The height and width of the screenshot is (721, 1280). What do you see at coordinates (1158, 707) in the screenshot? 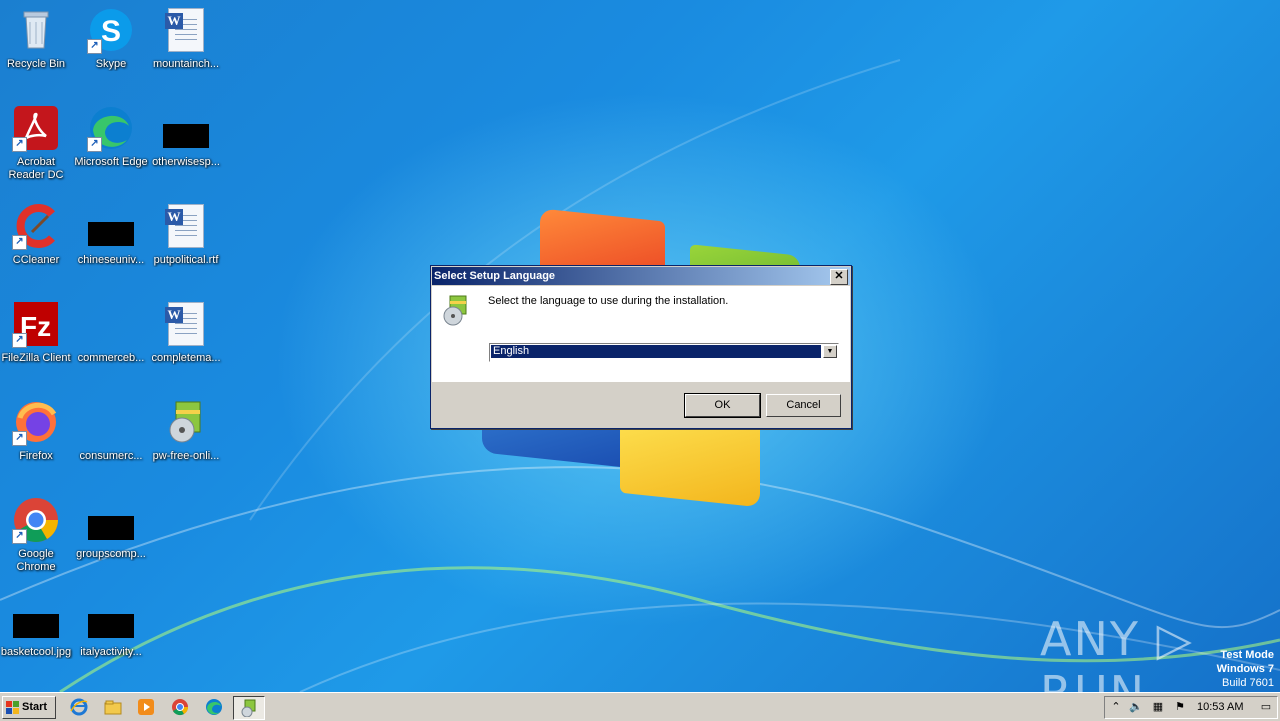
I see `network-icon: ▦` at bounding box center [1158, 707].